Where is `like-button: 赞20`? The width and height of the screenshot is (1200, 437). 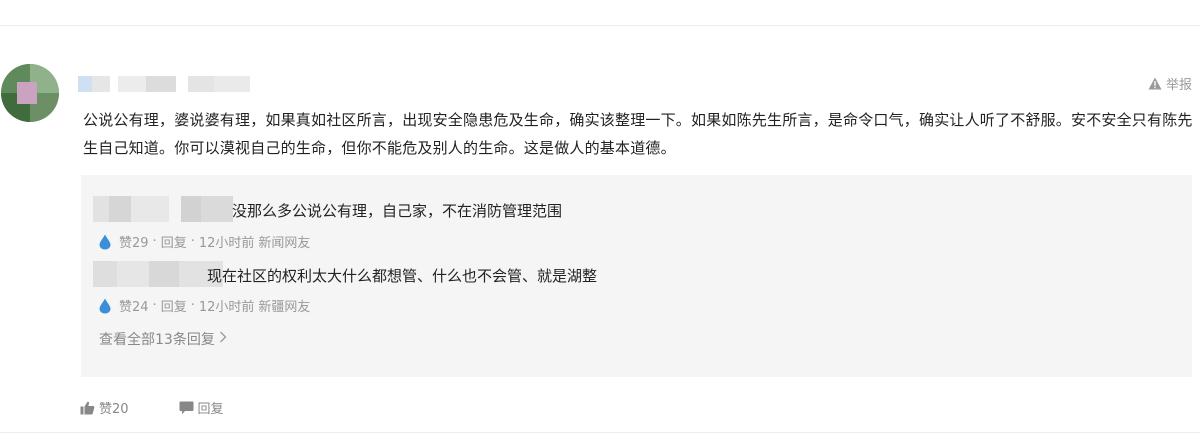 like-button: 赞20 is located at coordinates (104, 407).